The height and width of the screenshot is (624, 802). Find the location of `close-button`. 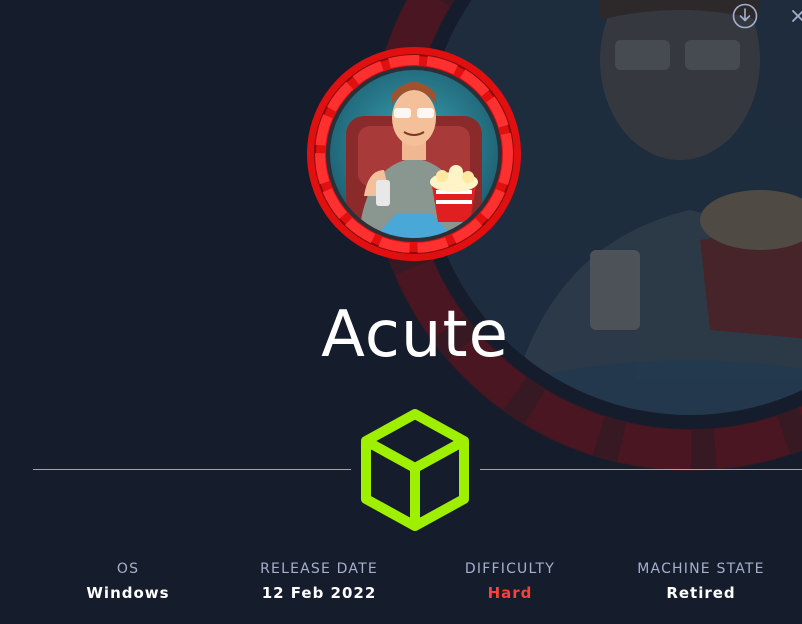

close-button is located at coordinates (795, 16).